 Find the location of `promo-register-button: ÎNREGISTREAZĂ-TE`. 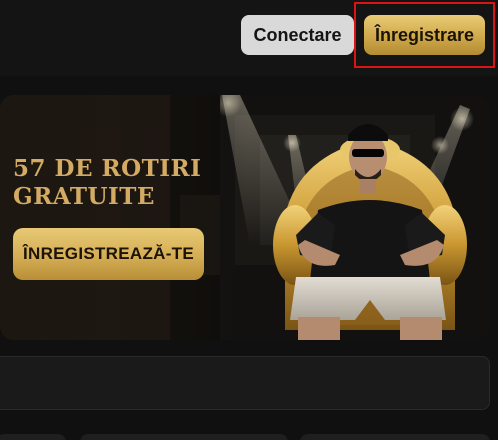

promo-register-button: ÎNREGISTREAZĂ-TE is located at coordinates (108, 254).